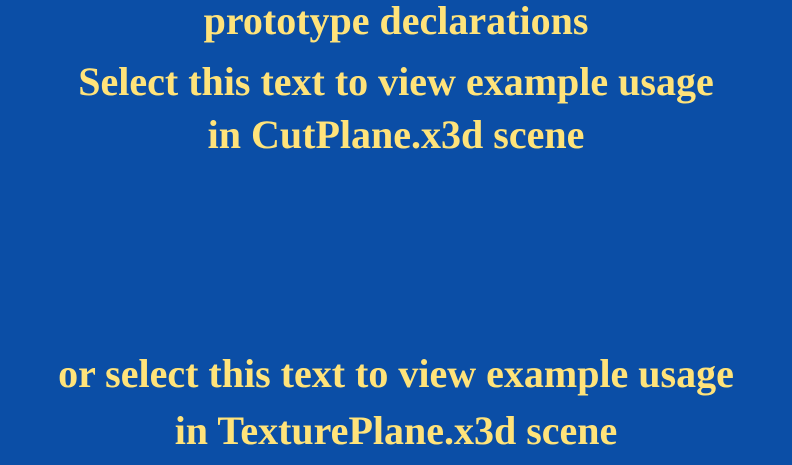  I want to click on cutplane-link-line-1: Select this text to view example usage, so click(396, 82).